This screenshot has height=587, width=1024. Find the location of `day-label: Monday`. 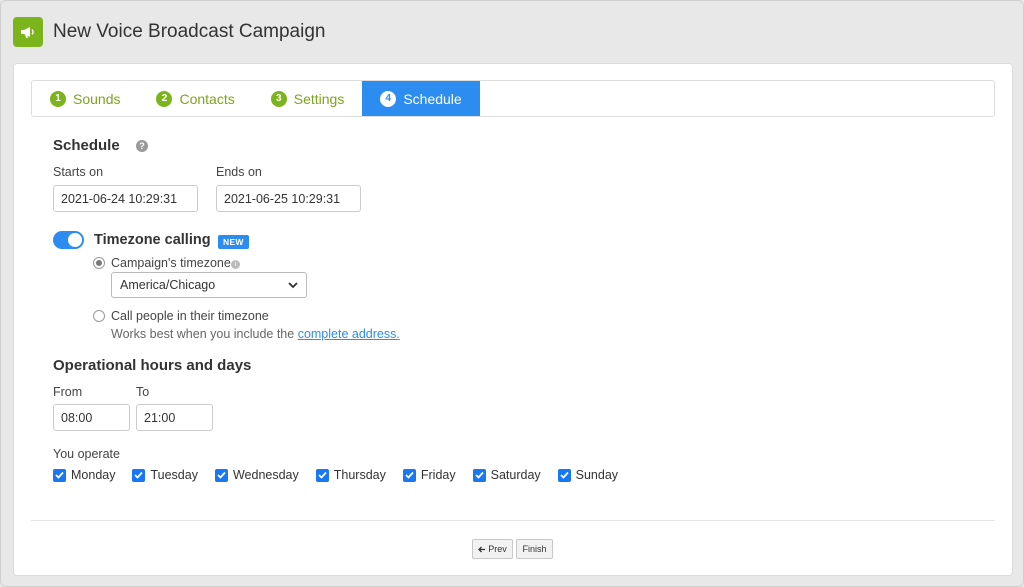

day-label: Monday is located at coordinates (93, 475).